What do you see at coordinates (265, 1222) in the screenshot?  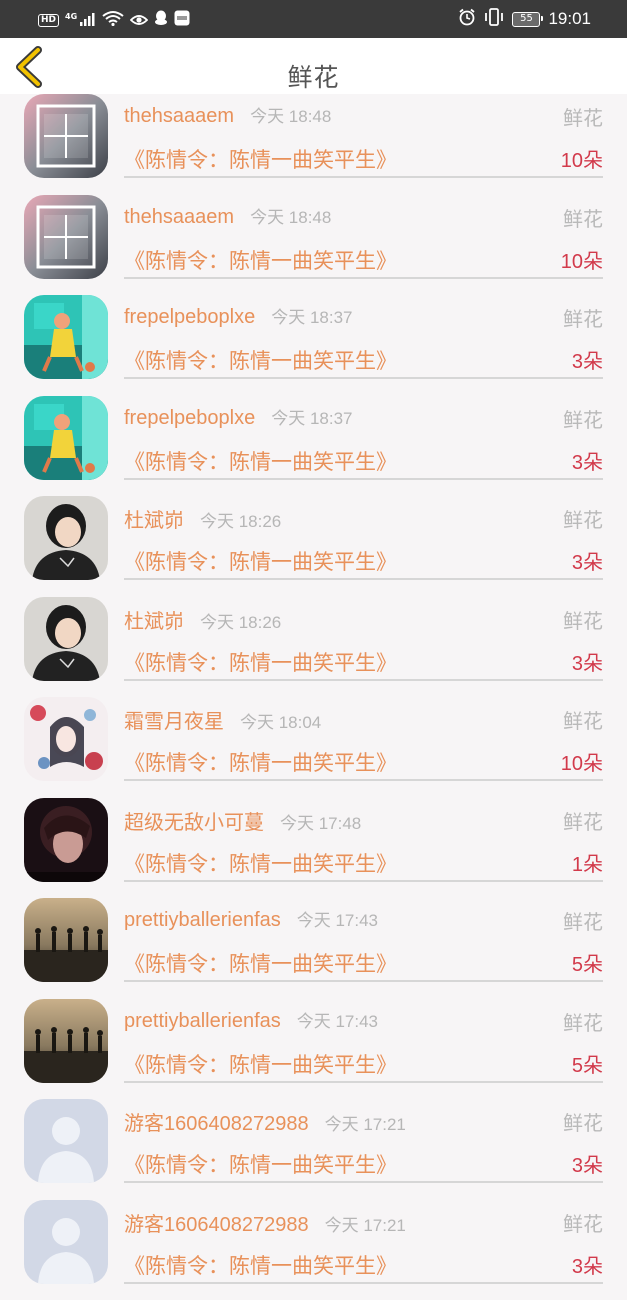 I see `sender-name: 游客1606408272988今天 17:21` at bounding box center [265, 1222].